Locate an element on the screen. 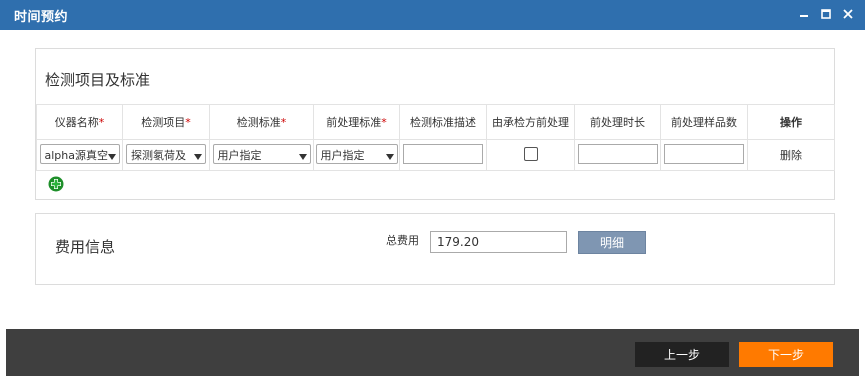 The height and width of the screenshot is (376, 865). prev-step-button: 上一步 is located at coordinates (682, 354).